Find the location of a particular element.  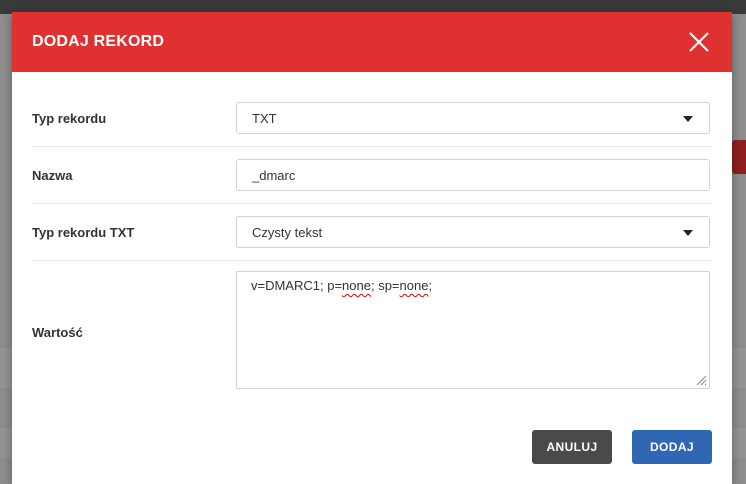

txt-record-type-label: Typ rekordu TXT is located at coordinates (83, 232).